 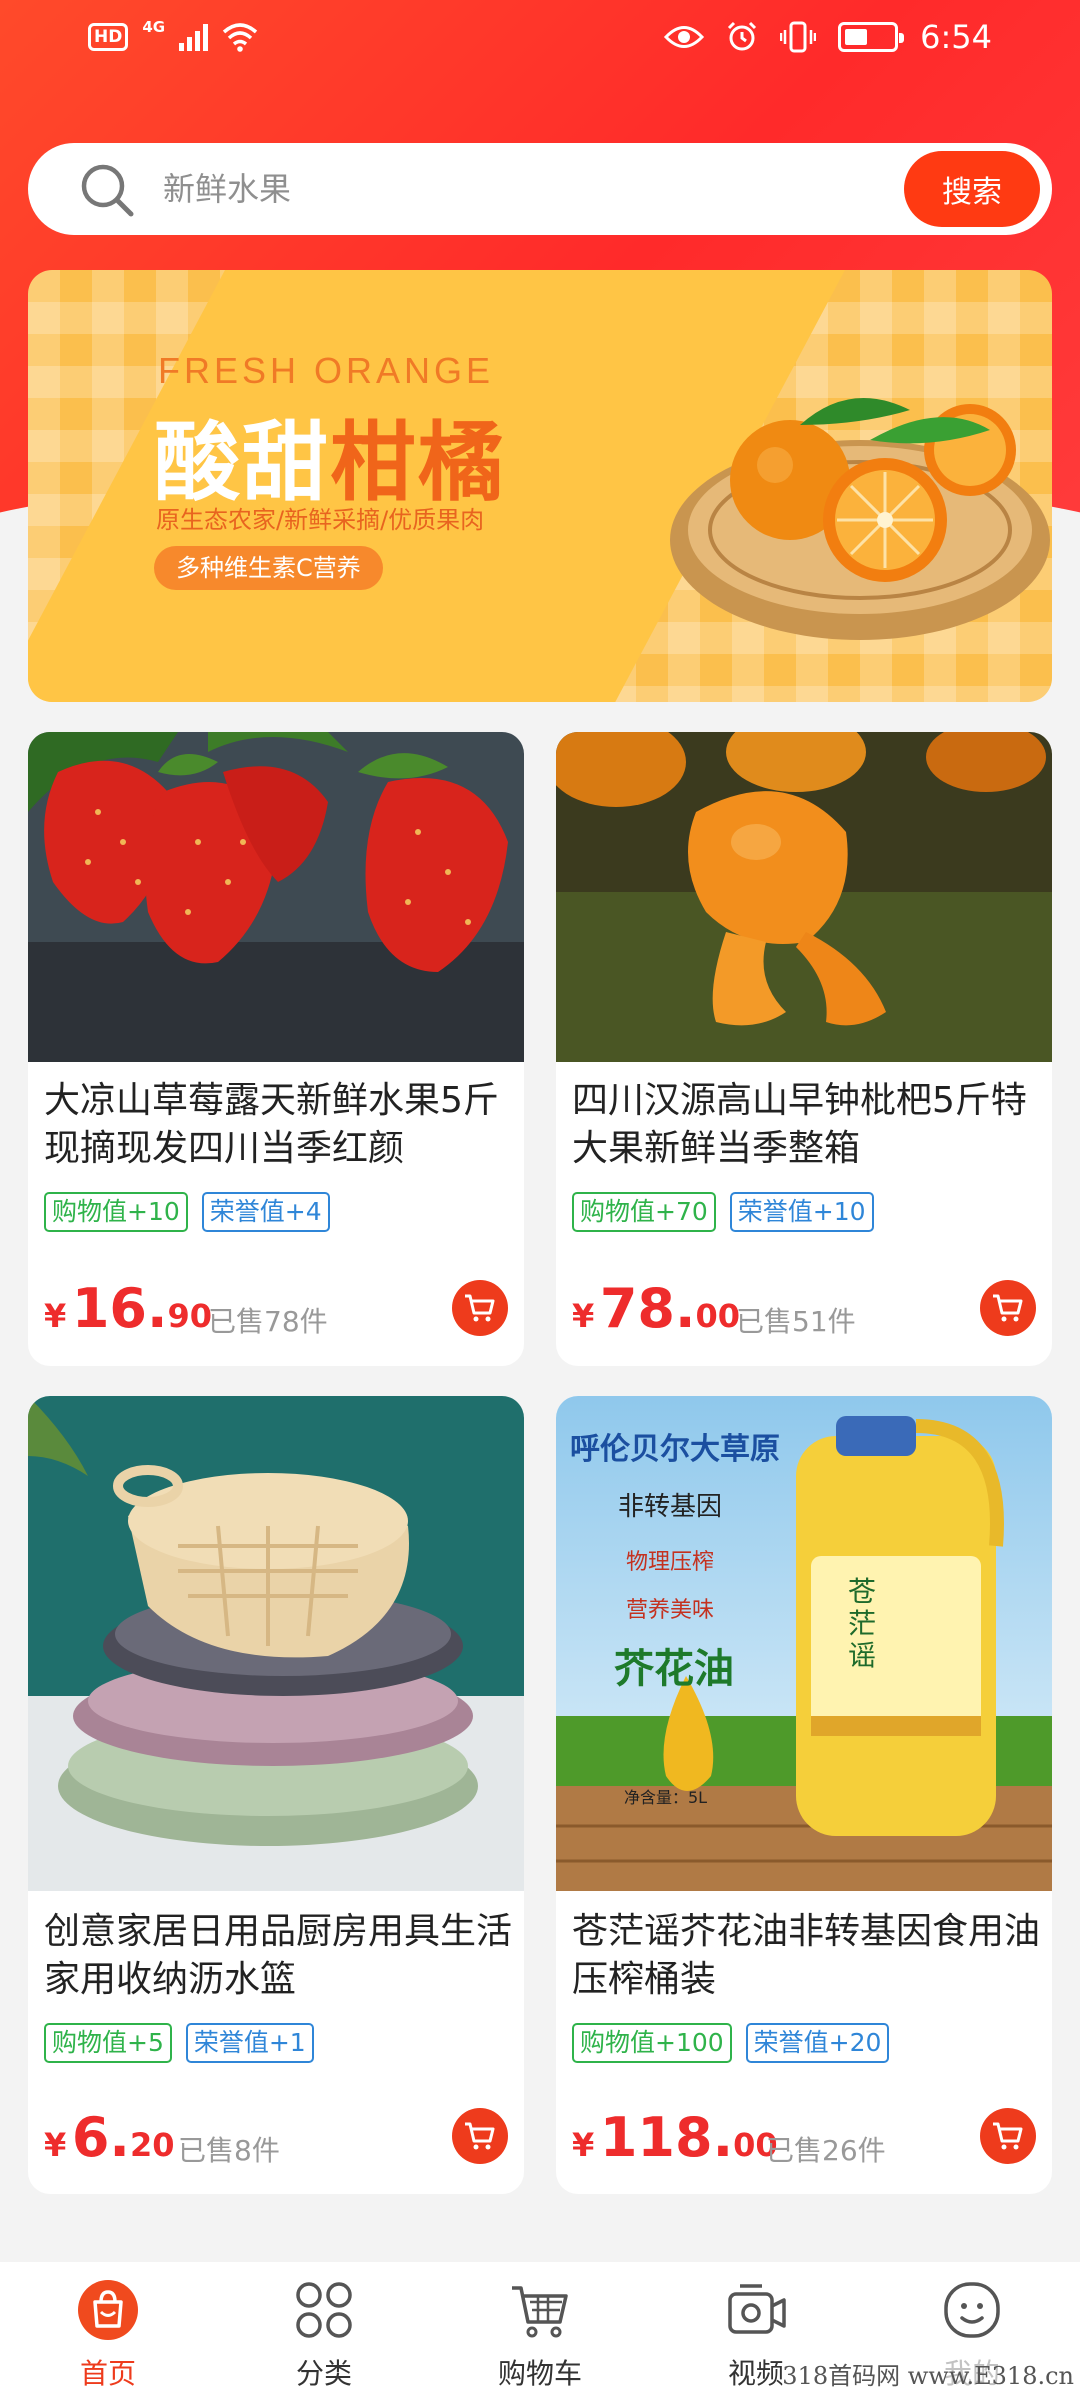 What do you see at coordinates (928, 2373) in the screenshot?
I see `watermark: 318首码网 www.E318.cn` at bounding box center [928, 2373].